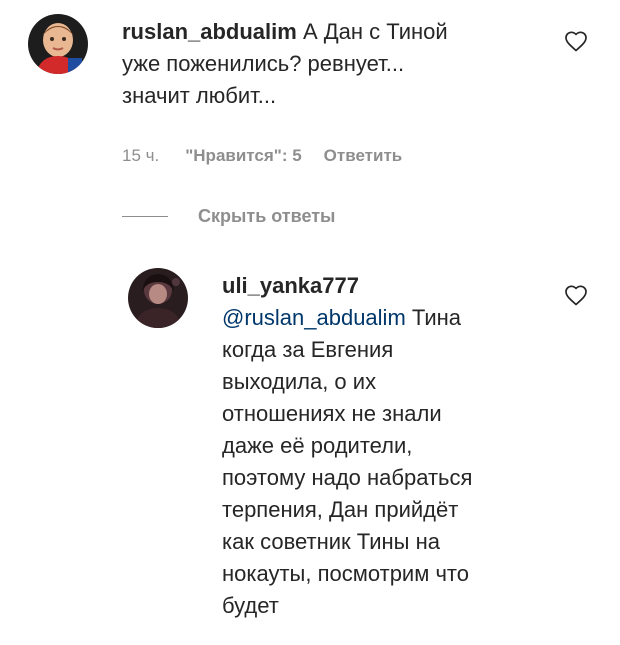  What do you see at coordinates (250, 605) in the screenshot?
I see `reply-text-line: будет` at bounding box center [250, 605].